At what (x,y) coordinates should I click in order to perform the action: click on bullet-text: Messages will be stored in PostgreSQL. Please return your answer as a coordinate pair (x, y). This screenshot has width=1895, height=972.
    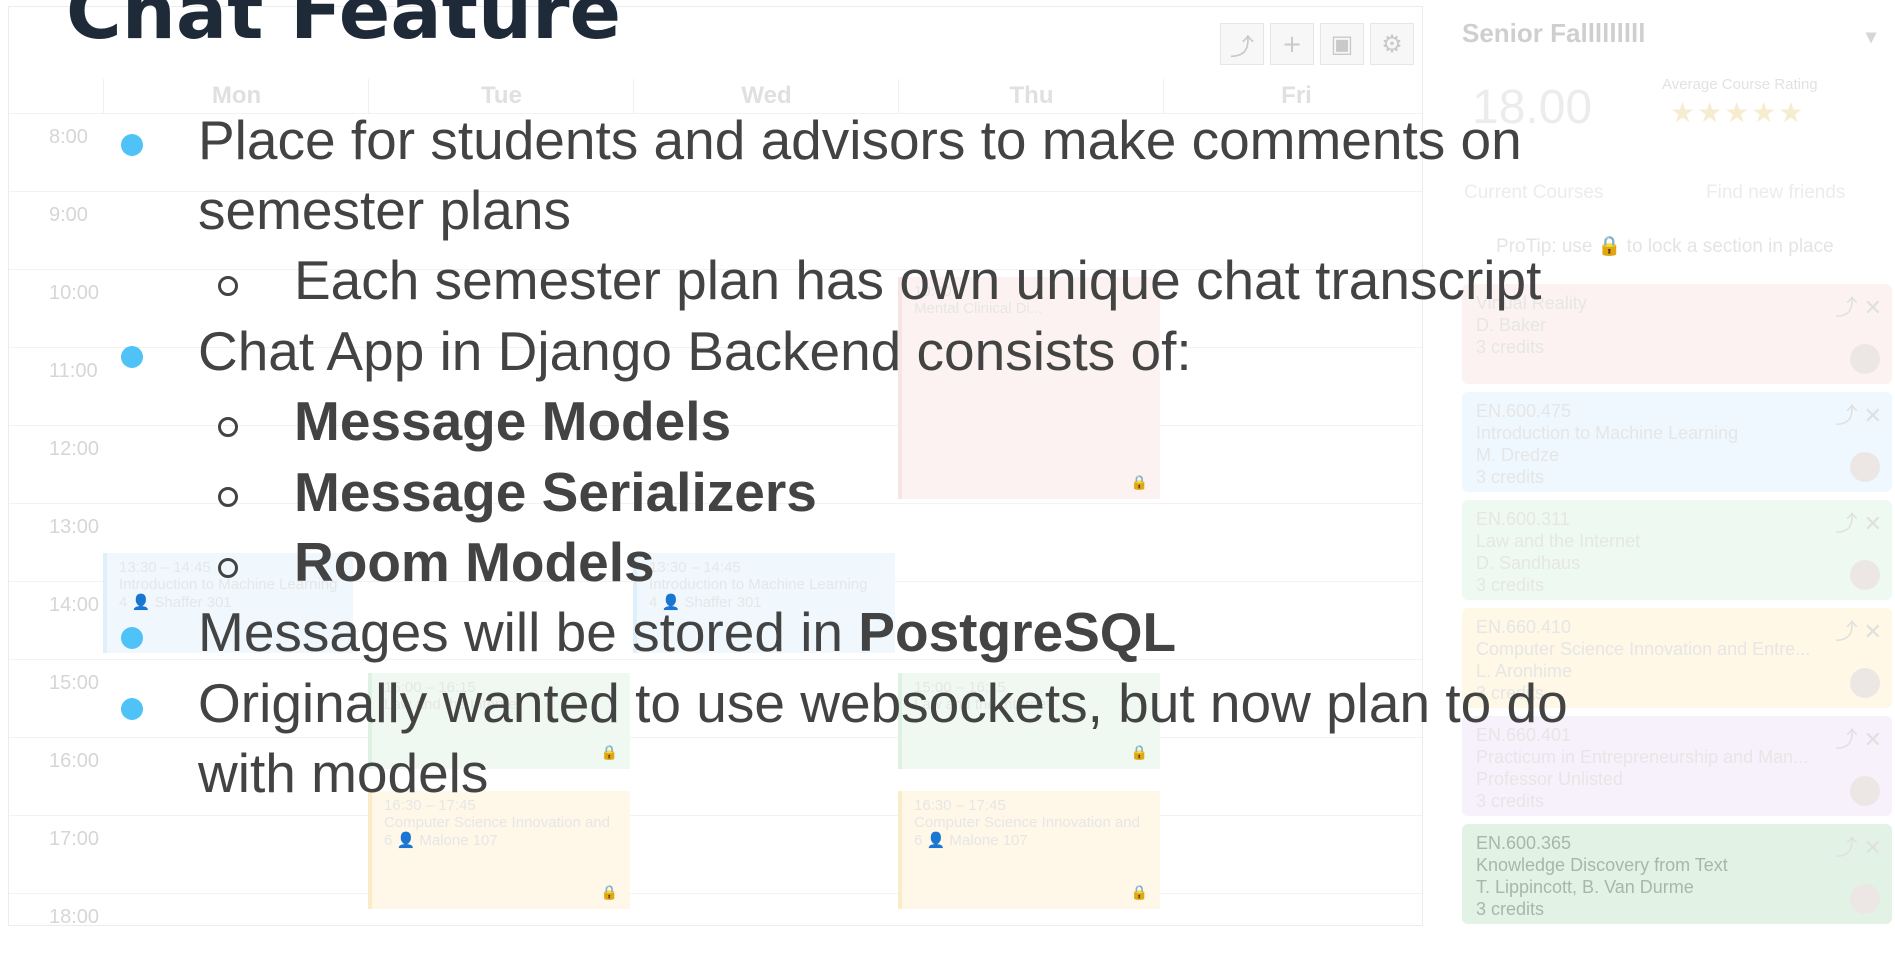
    Looking at the image, I should click on (687, 632).